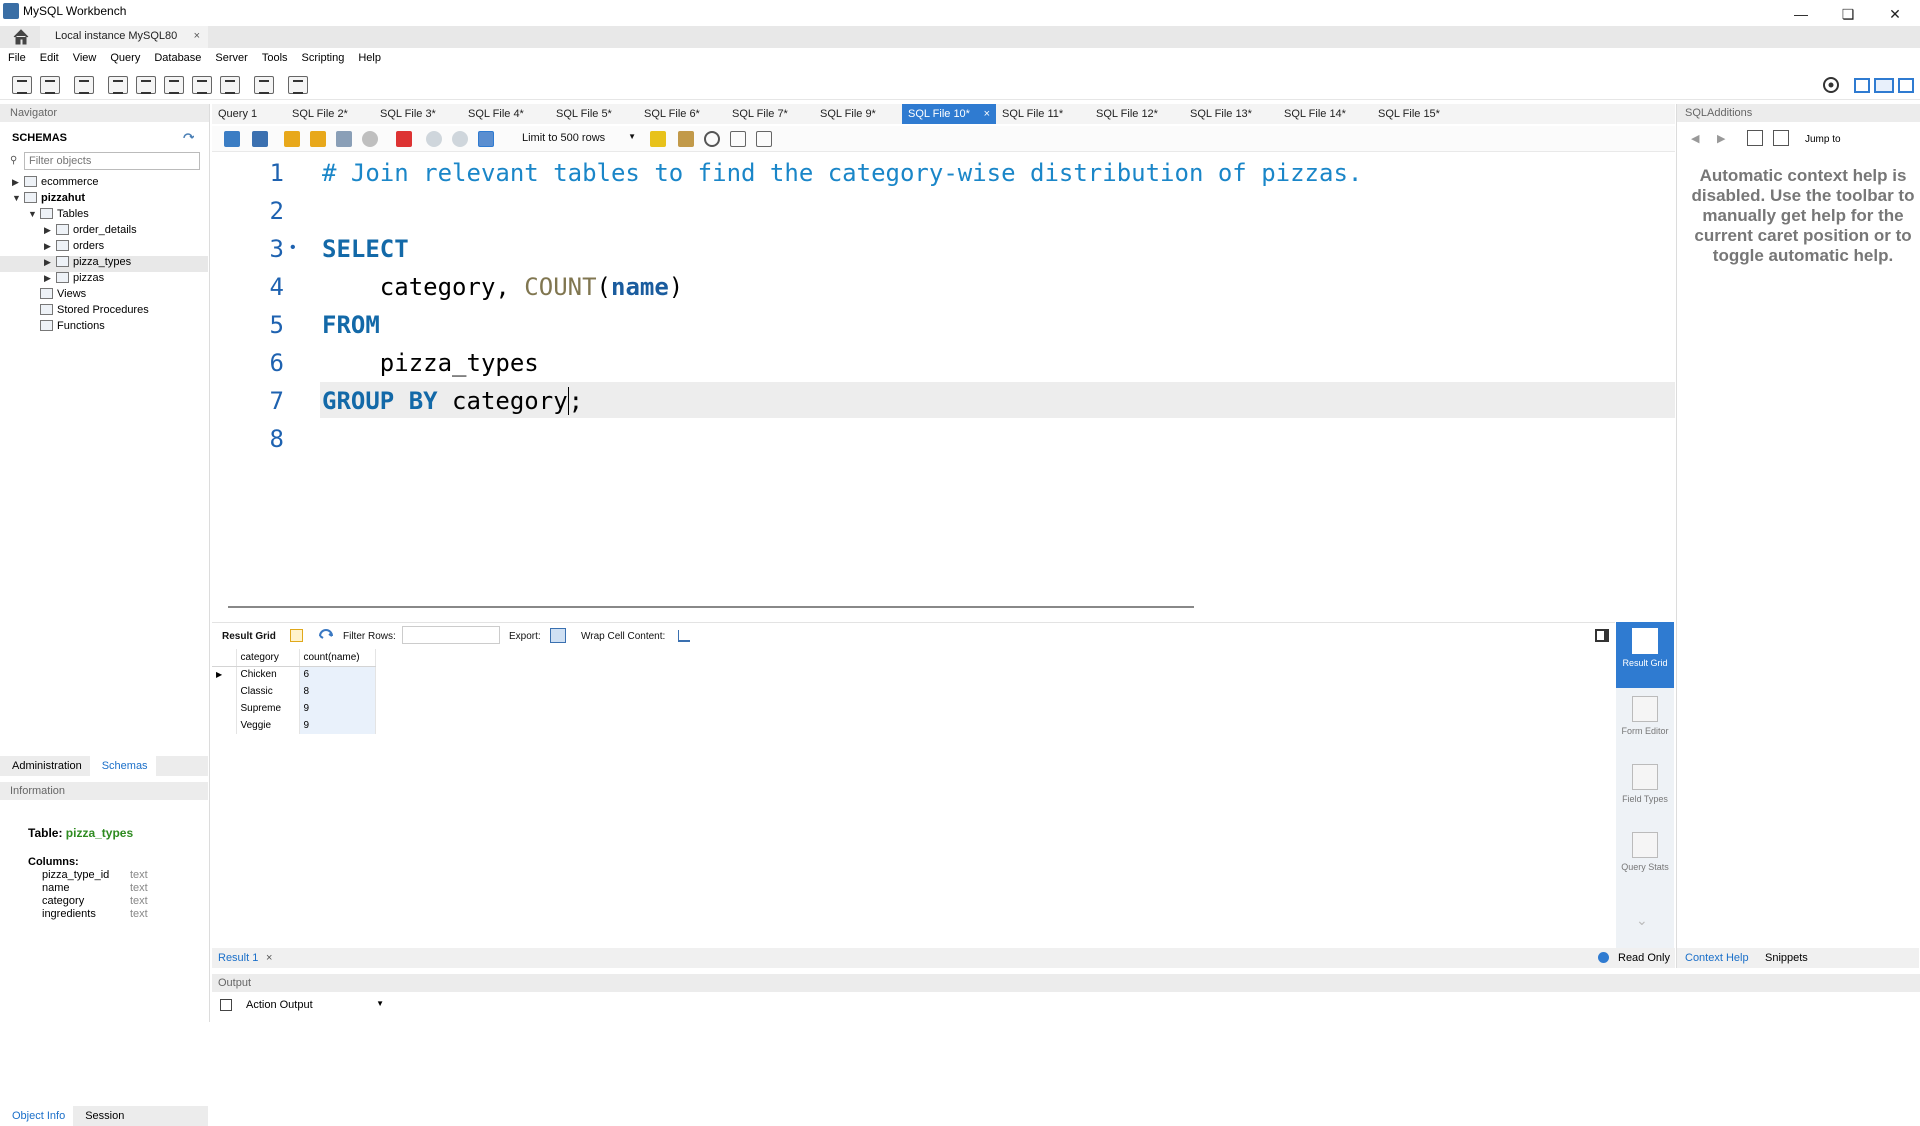 This screenshot has height=1126, width=1920. What do you see at coordinates (770, 114) in the screenshot?
I see `editor-tab: SQL File 7*` at bounding box center [770, 114].